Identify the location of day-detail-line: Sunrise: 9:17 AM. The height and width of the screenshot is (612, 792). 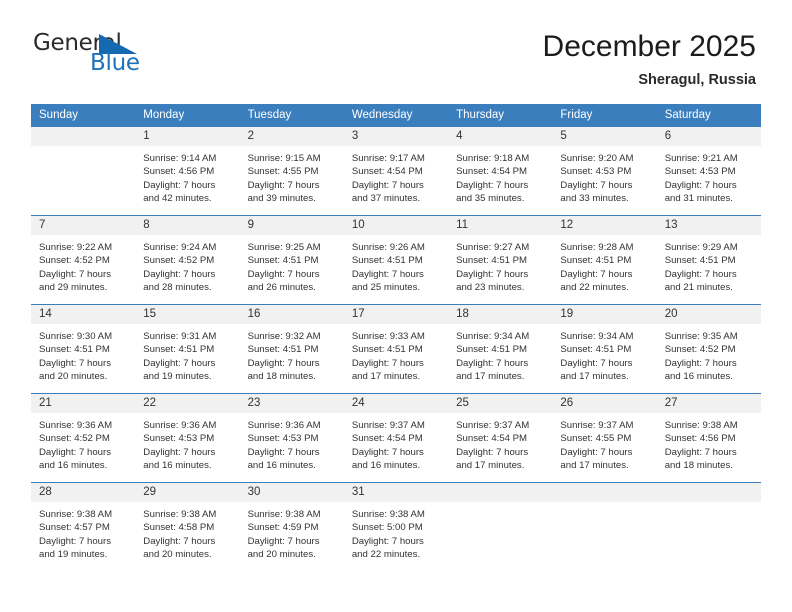
(388, 158).